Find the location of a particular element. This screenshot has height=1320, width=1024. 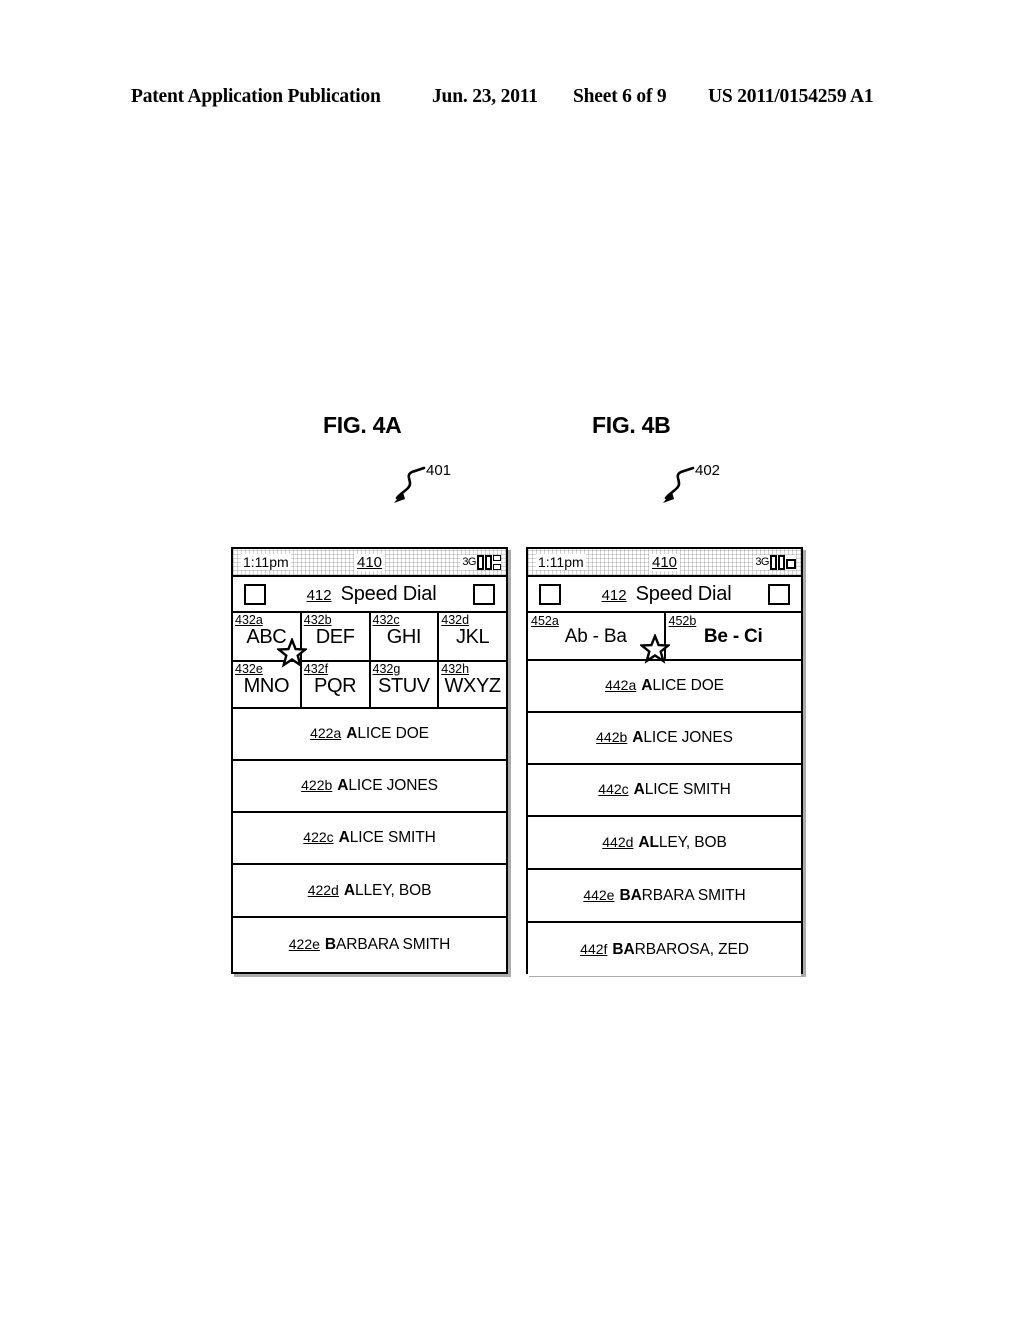

keypad-key-pqr: 432f PQR is located at coordinates (336, 683).